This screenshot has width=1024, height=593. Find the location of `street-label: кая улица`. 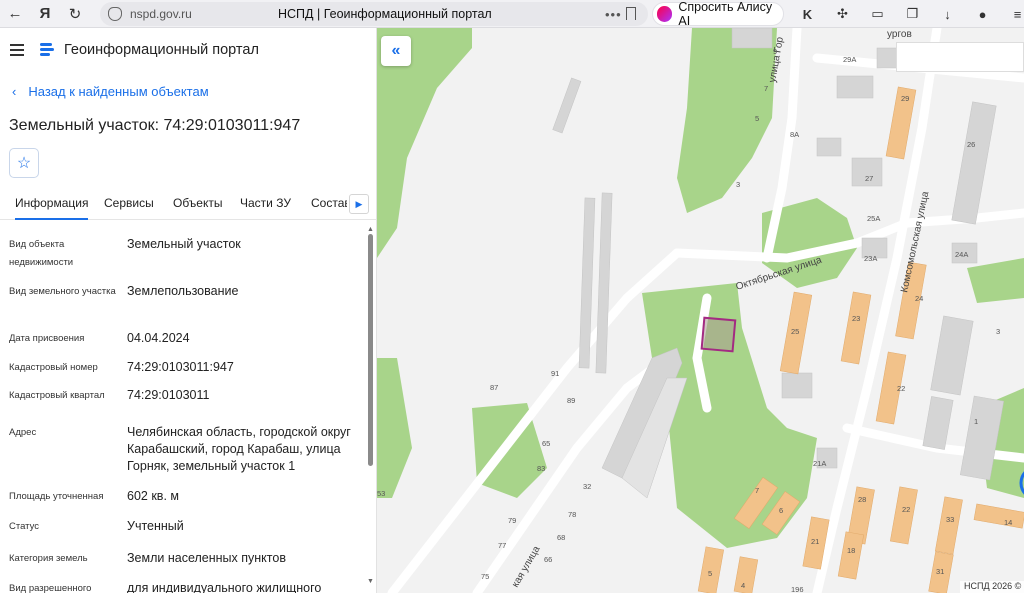

street-label: кая улица is located at coordinates (526, 567).